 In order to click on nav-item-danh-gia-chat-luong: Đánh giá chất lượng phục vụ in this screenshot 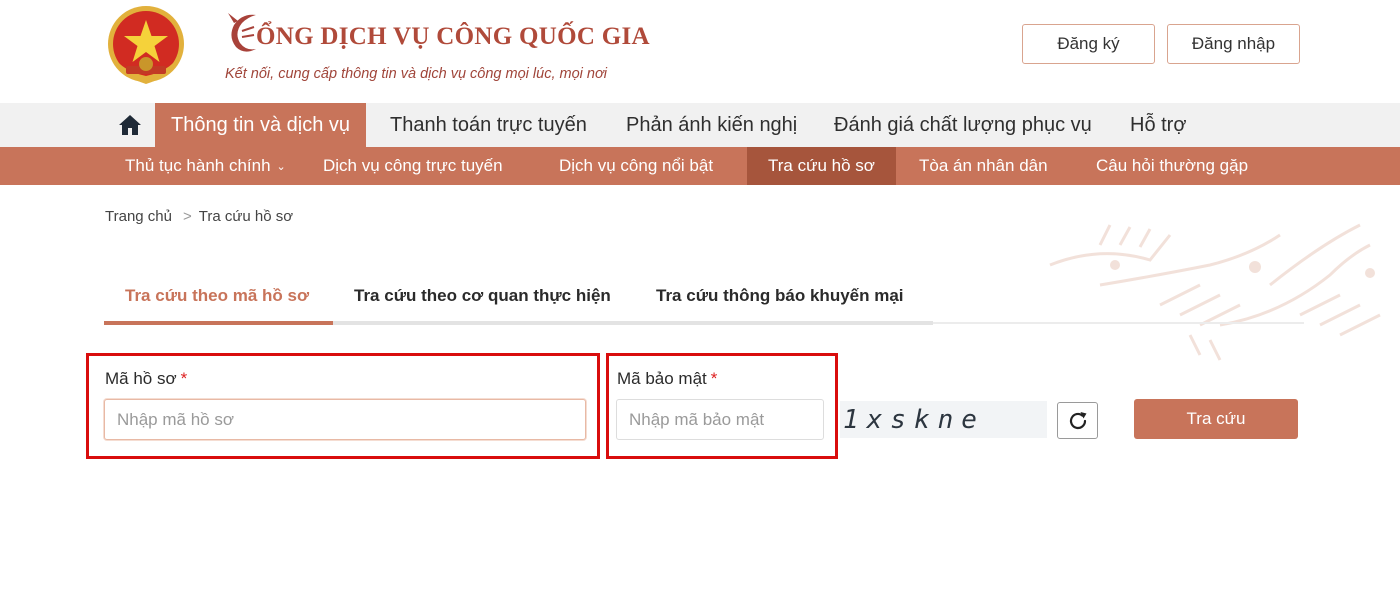, I will do `click(963, 125)`.